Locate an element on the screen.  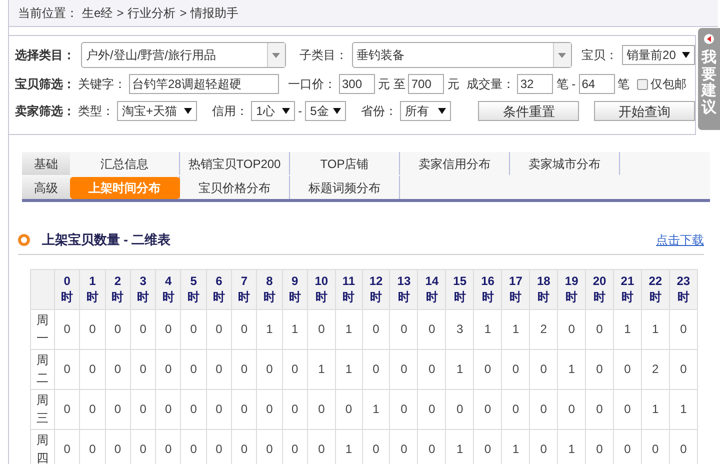
dropdown: 所有 is located at coordinates (426, 111).